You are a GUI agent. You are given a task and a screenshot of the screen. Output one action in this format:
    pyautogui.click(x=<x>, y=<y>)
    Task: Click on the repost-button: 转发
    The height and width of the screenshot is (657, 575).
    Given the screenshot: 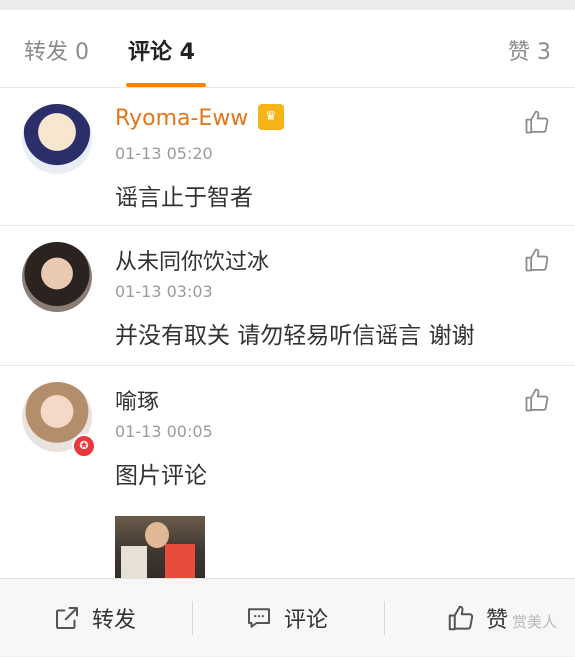 What is the action you would take?
    pyautogui.click(x=94, y=618)
    